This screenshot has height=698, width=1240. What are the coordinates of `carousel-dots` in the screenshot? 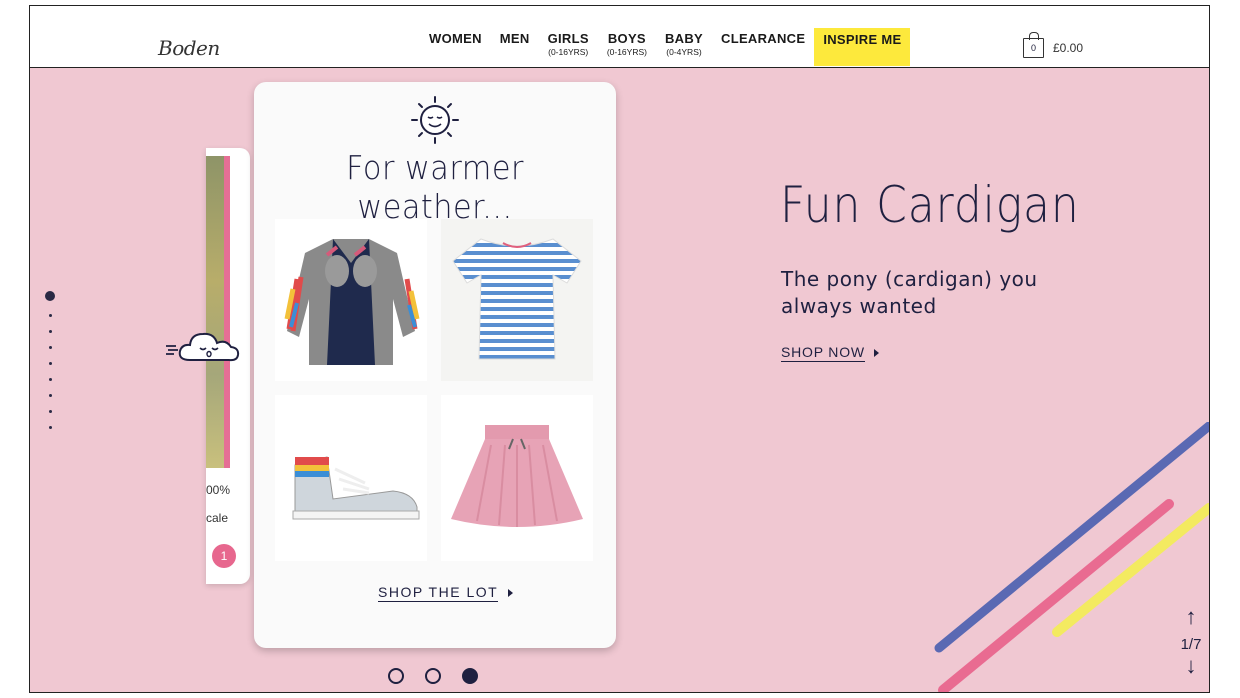 It's located at (433, 676).